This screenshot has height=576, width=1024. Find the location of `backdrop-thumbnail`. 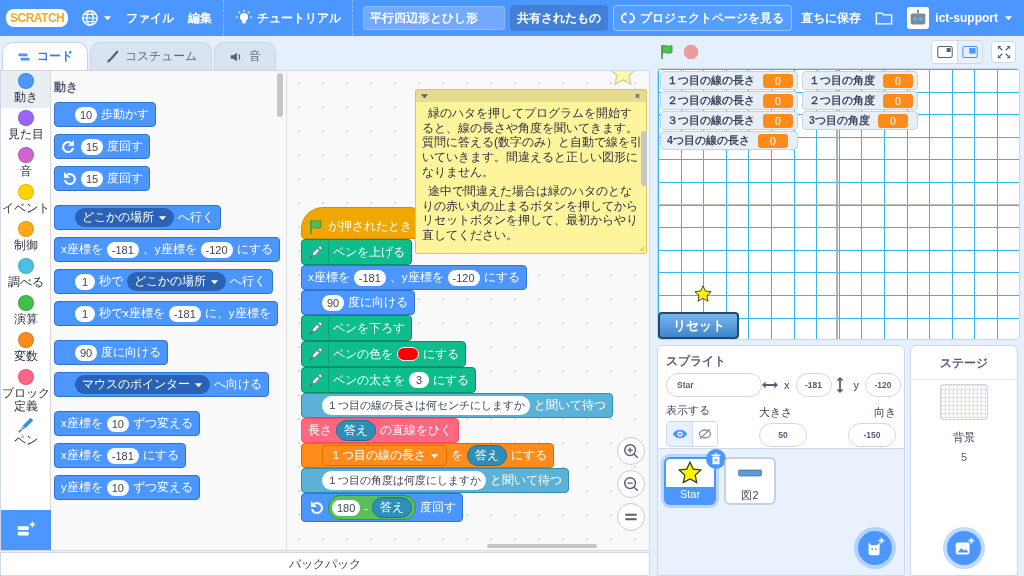

backdrop-thumbnail is located at coordinates (964, 402).